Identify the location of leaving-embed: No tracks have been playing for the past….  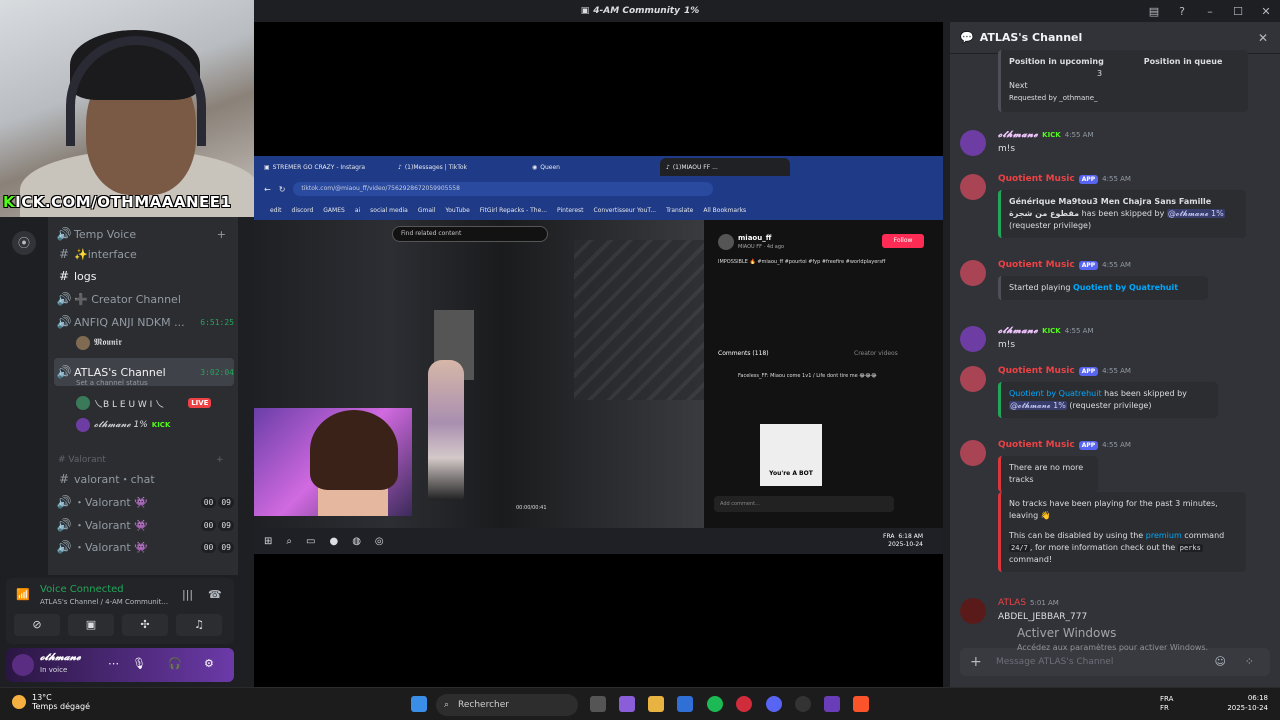
(1122, 532).